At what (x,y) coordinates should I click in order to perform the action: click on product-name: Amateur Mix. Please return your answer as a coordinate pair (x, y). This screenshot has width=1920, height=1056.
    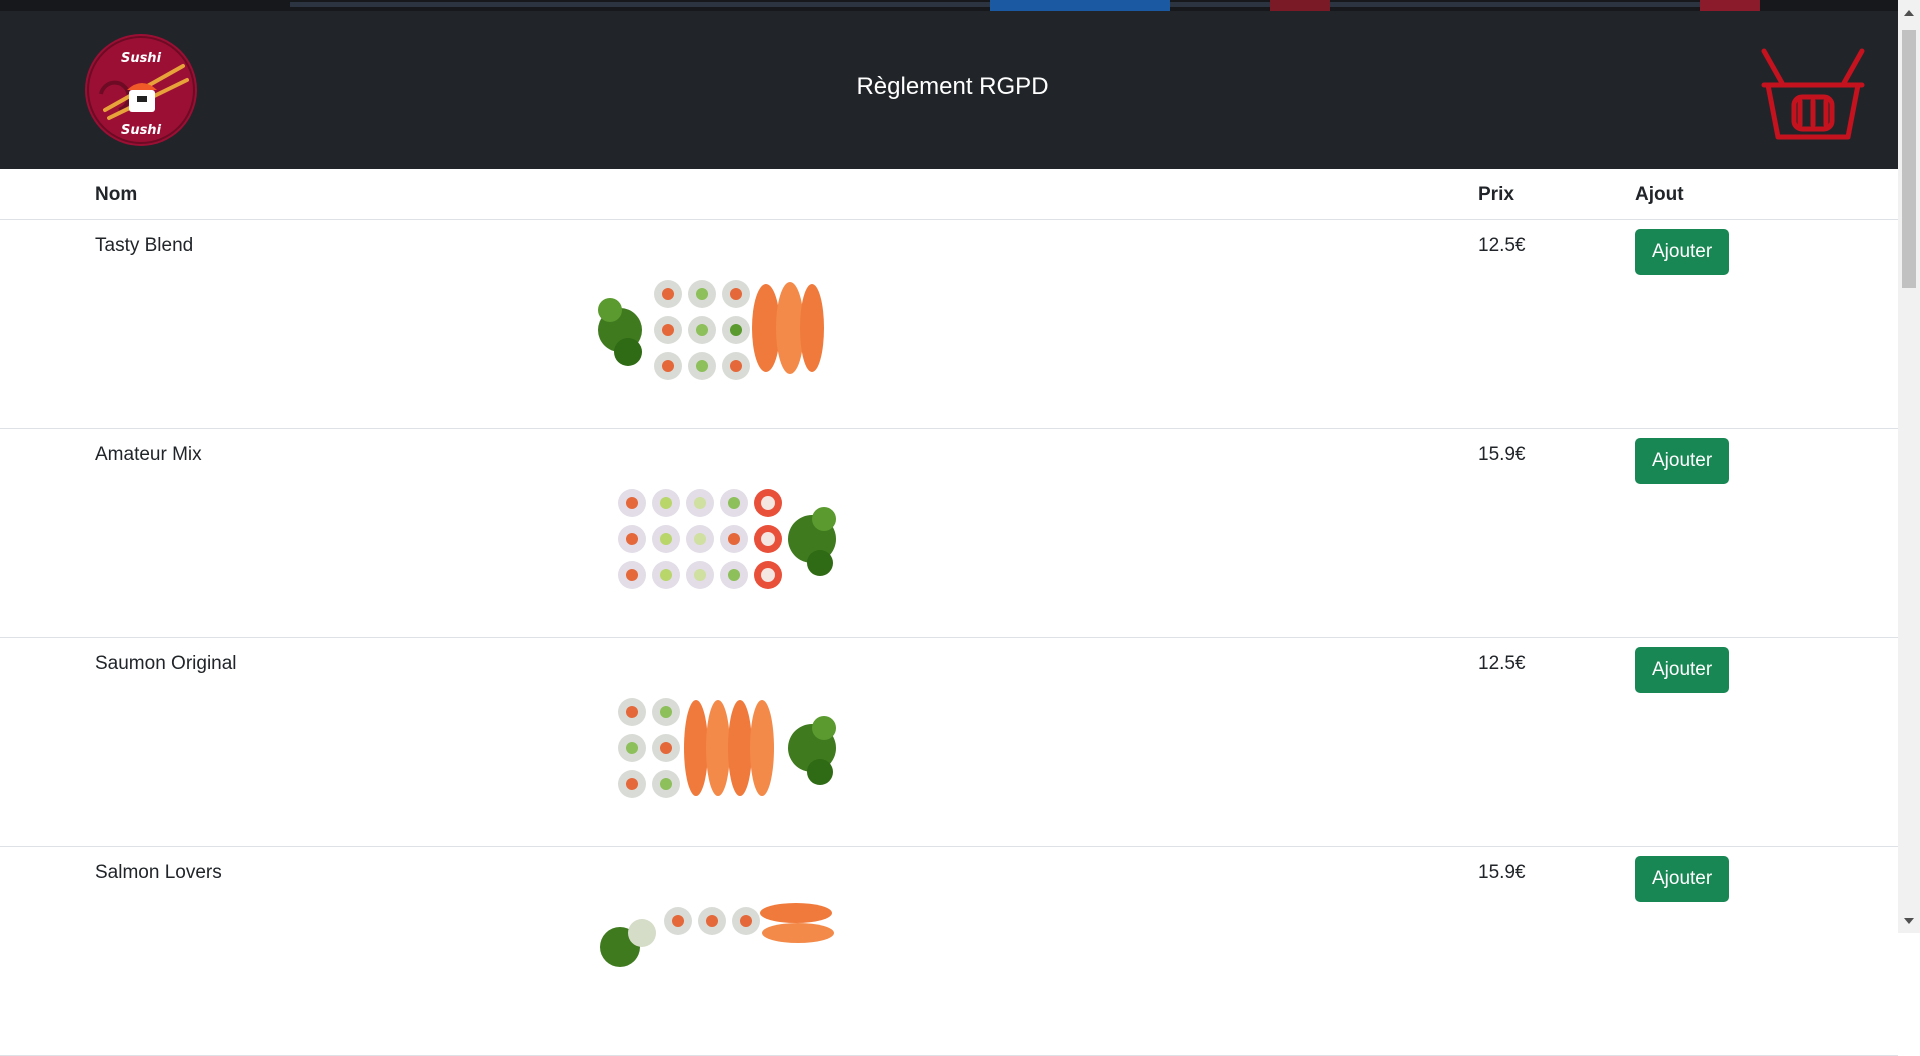
    Looking at the image, I should click on (148, 454).